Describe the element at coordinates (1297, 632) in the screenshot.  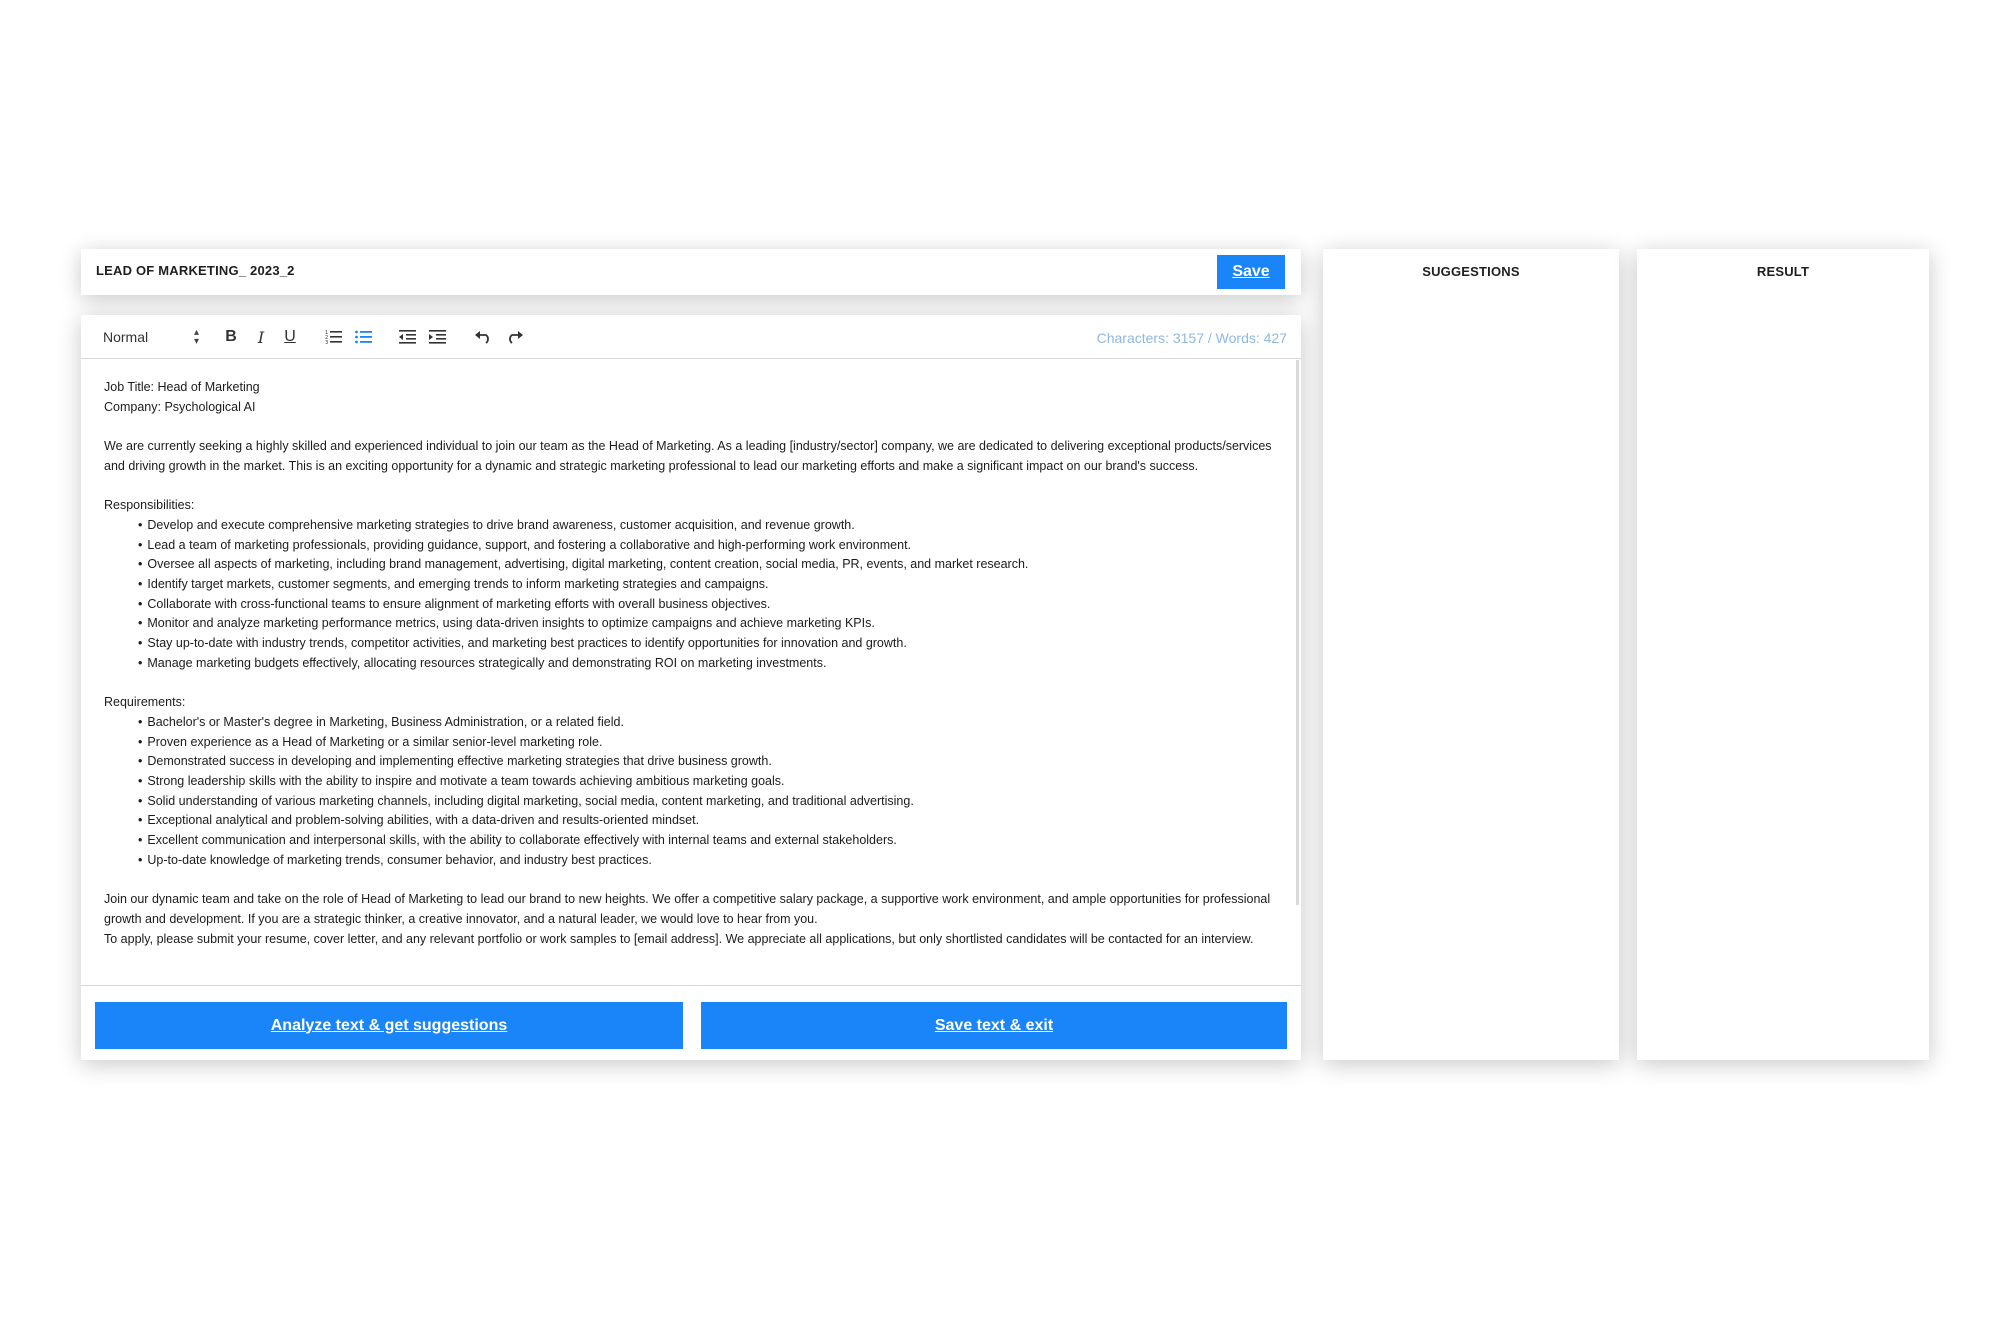
I see `editor-scrollbar` at that location.